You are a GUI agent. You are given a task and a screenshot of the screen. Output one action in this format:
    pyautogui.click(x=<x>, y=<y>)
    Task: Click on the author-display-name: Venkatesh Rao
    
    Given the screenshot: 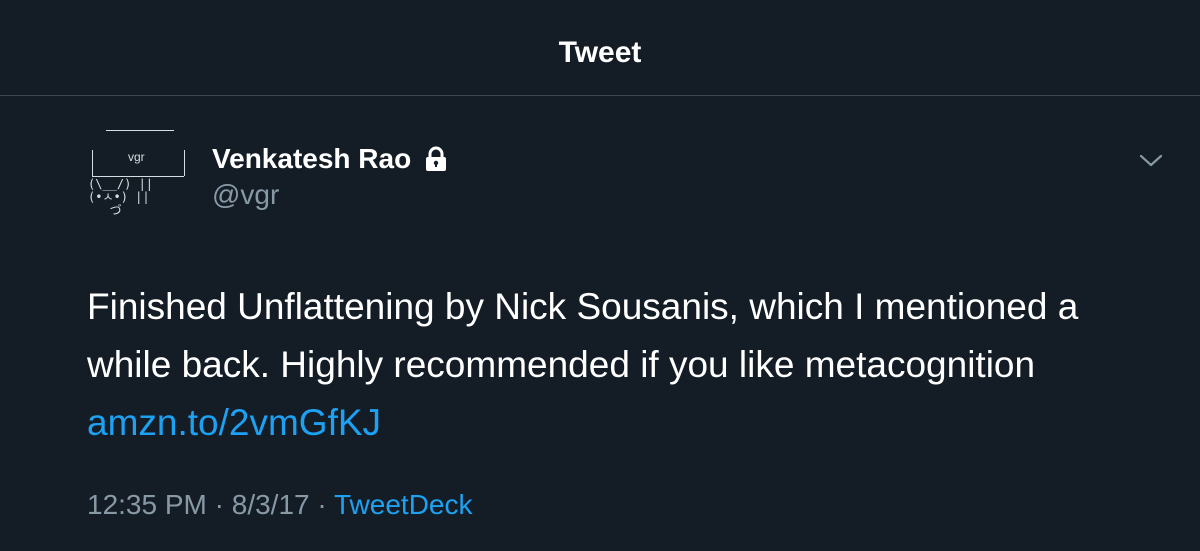 What is the action you would take?
    pyautogui.click(x=311, y=159)
    